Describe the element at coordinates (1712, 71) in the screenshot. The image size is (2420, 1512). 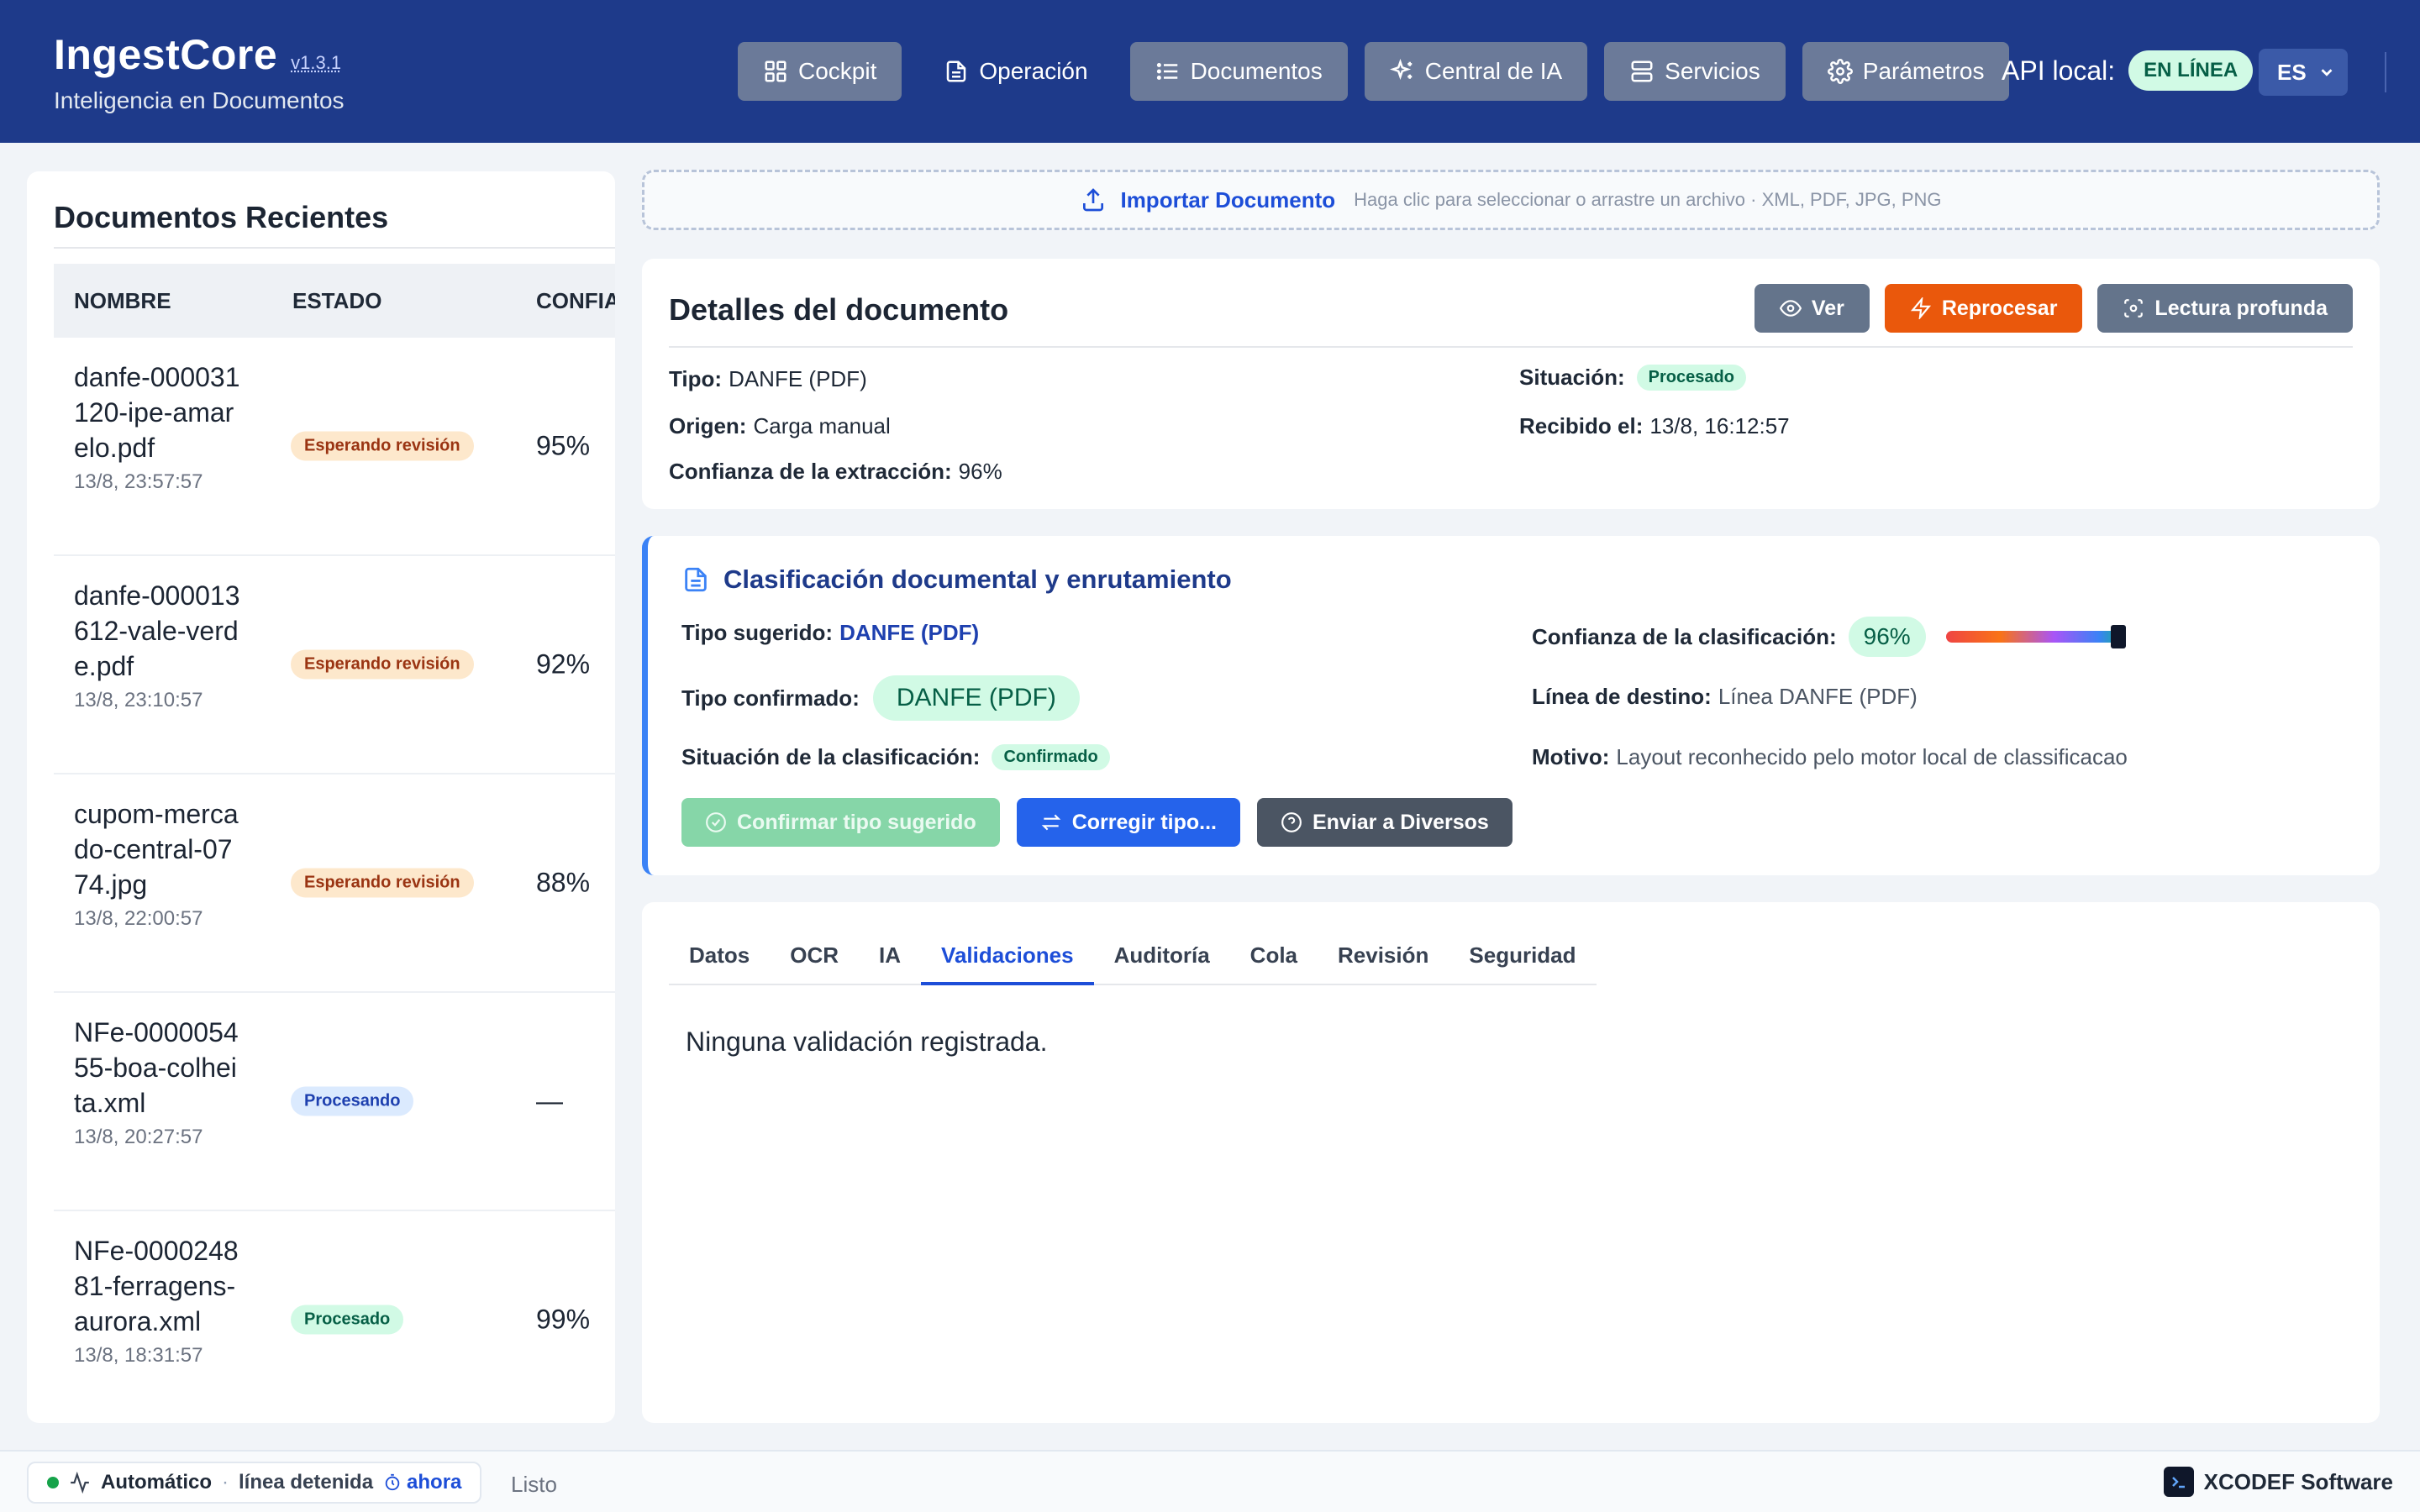
I see `nav-servicios-label: Servicios` at that location.